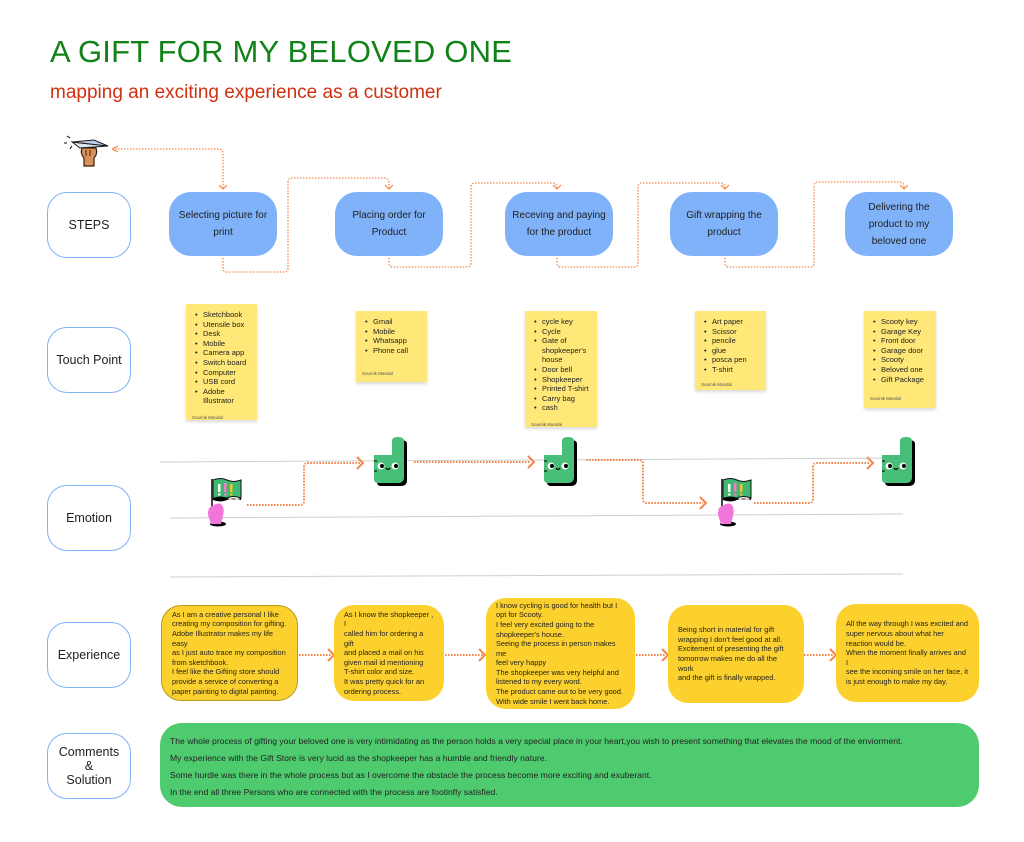  I want to click on list-item: Front door, so click(900, 341).